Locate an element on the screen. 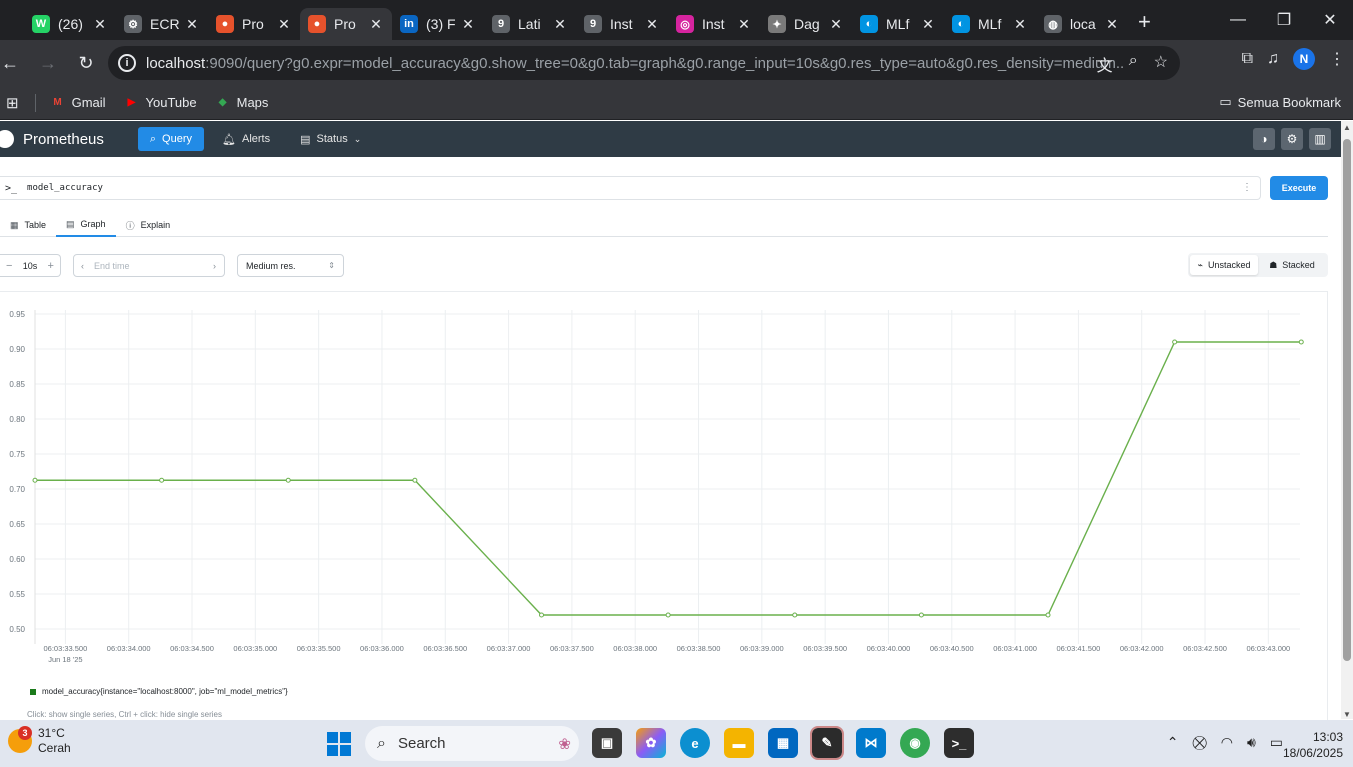 The width and height of the screenshot is (1353, 767). stack-mode-toggle: ⌁ Unstacked ☗ Stacked is located at coordinates (1258, 265).